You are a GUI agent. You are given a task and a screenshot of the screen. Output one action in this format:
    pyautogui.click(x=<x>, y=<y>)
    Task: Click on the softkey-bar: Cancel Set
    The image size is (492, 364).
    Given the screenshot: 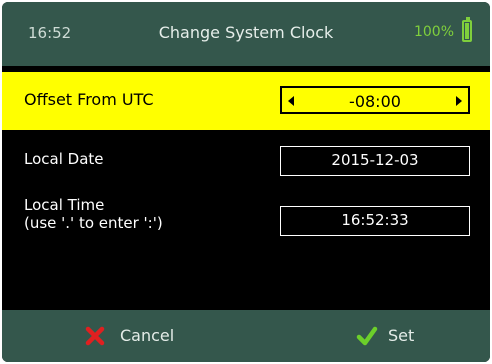 What is the action you would take?
    pyautogui.click(x=246, y=336)
    